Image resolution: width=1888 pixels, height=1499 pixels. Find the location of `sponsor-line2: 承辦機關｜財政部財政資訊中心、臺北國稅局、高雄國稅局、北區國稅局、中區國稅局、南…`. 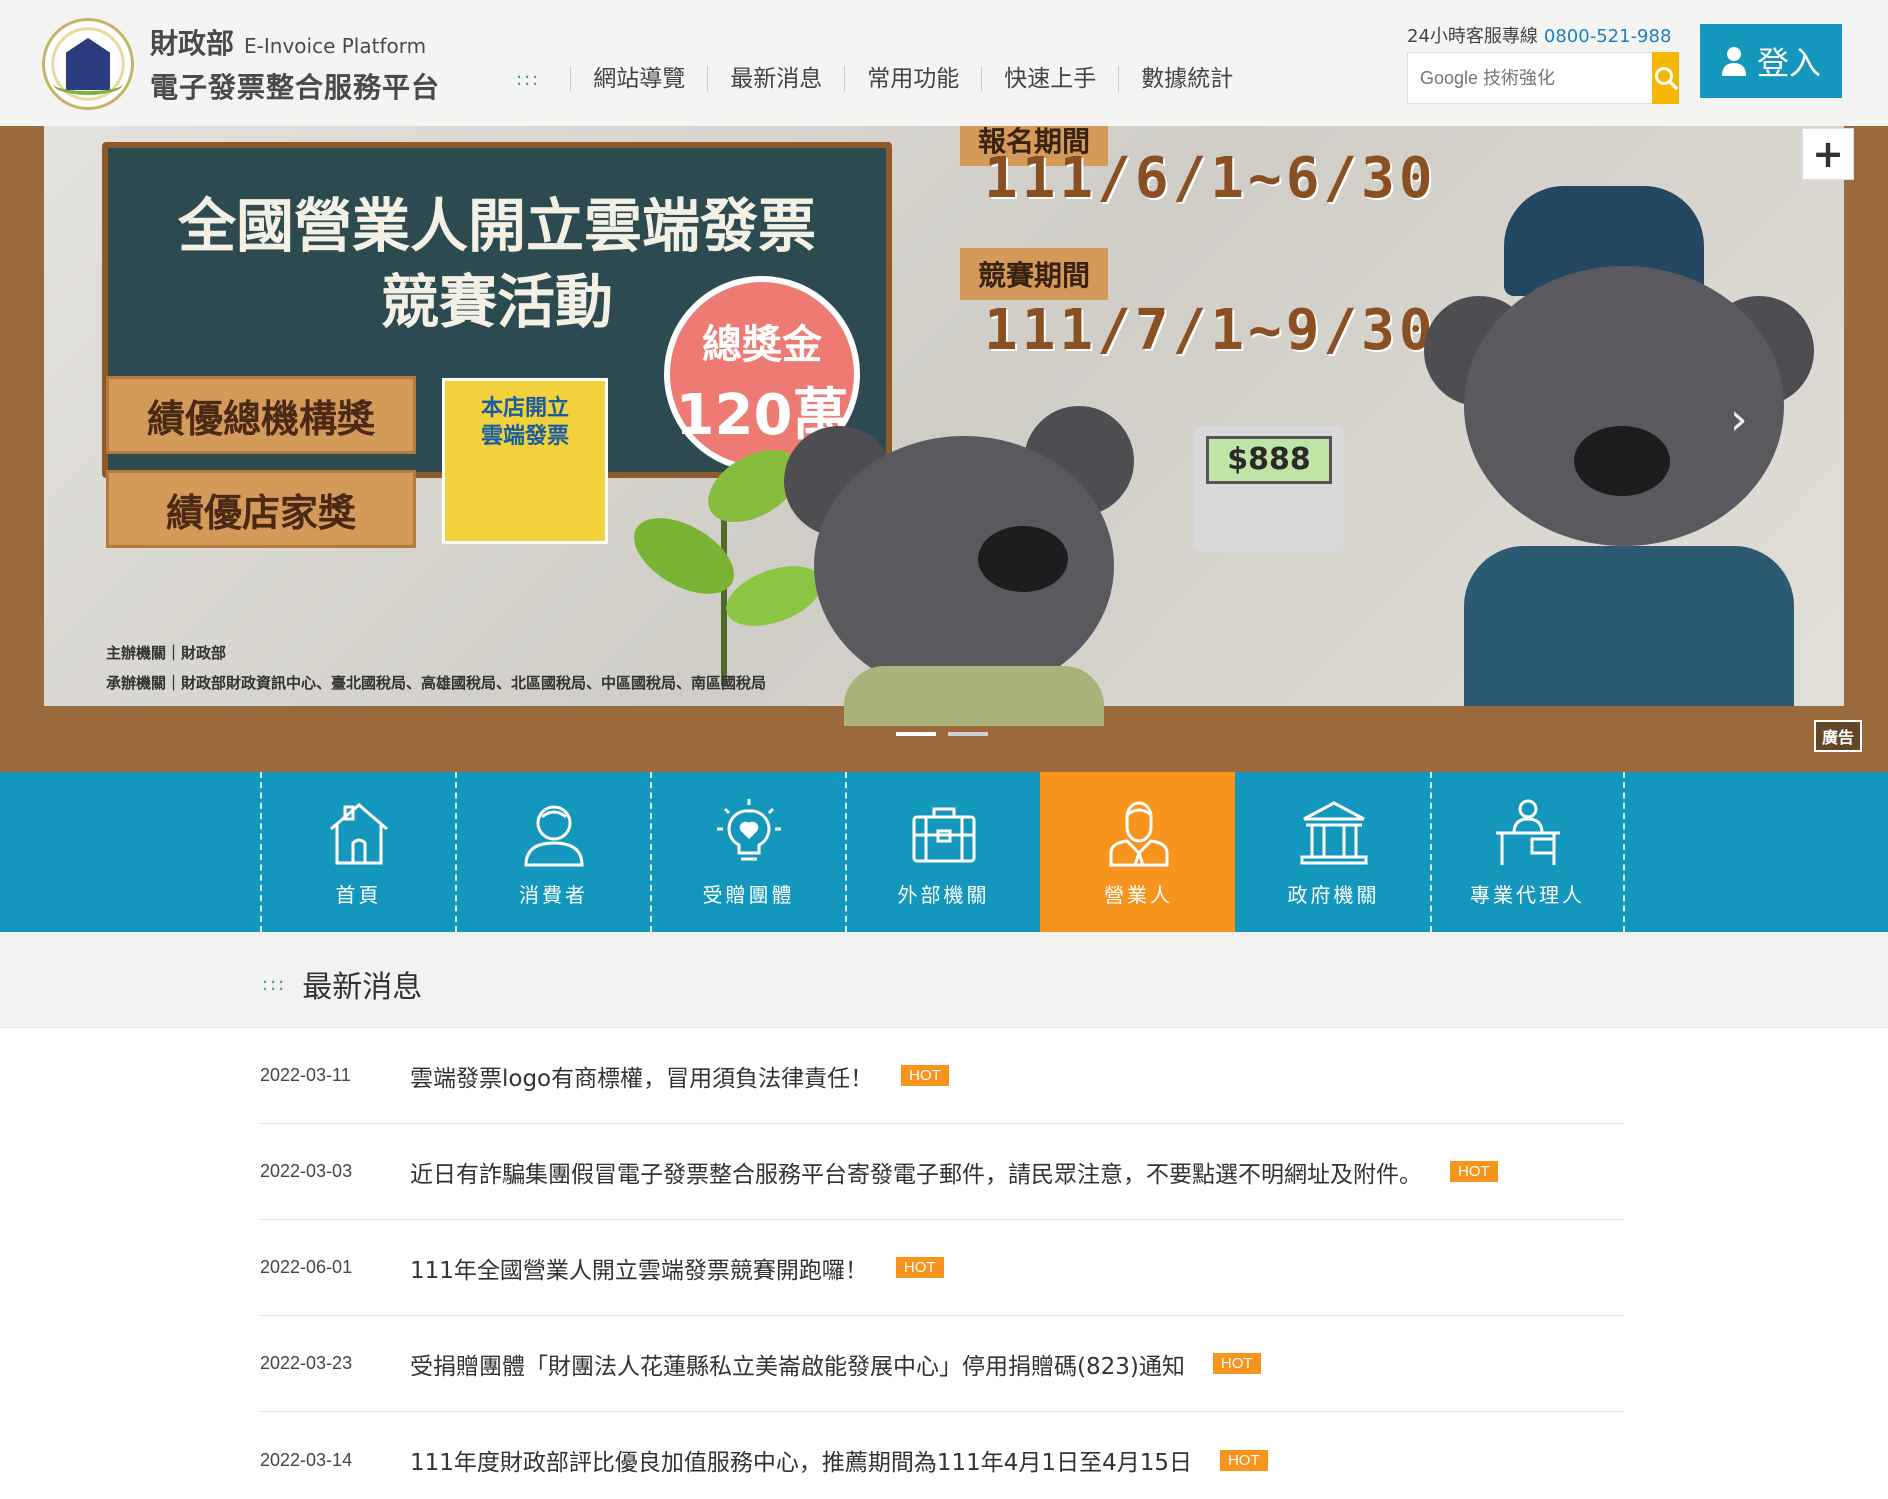

sponsor-line2: 承辦機關｜財政部財政資訊中心、臺北國稅局、高雄國稅局、北區國稅局、中區國稅局、南… is located at coordinates (436, 683).